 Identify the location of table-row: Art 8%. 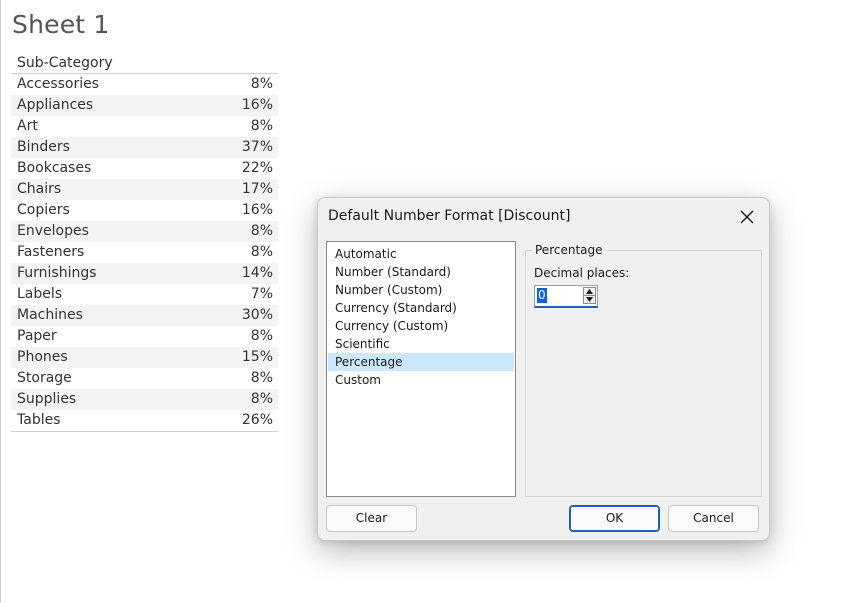
(144, 126).